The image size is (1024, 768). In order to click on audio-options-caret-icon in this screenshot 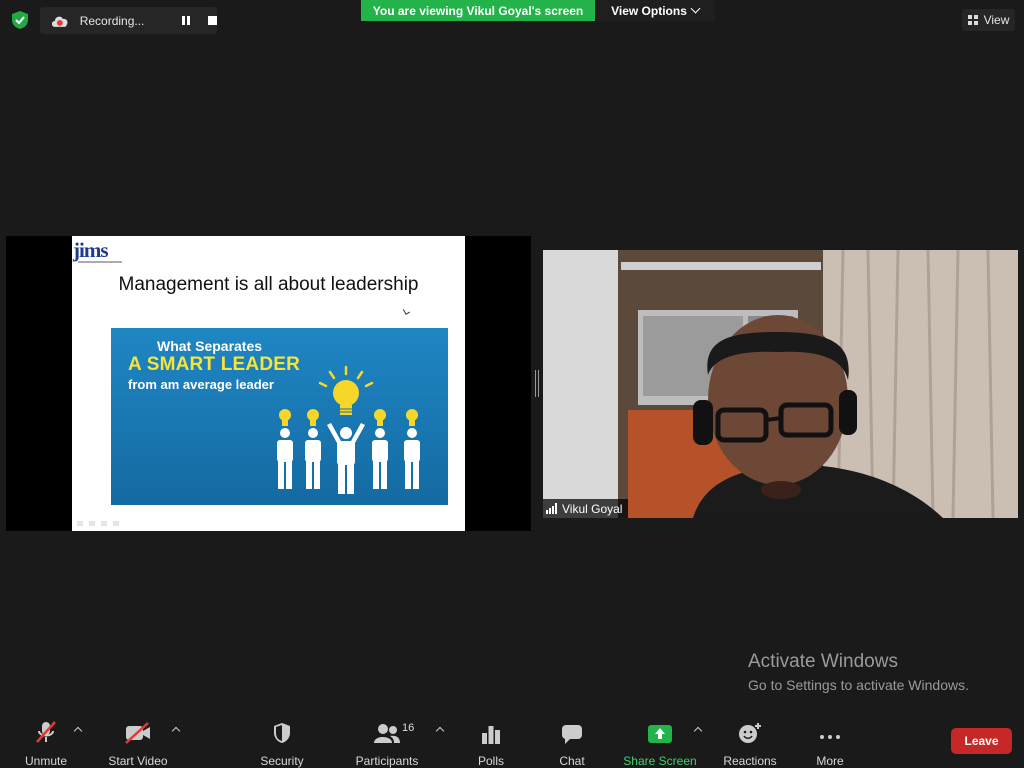, I will do `click(78, 731)`.